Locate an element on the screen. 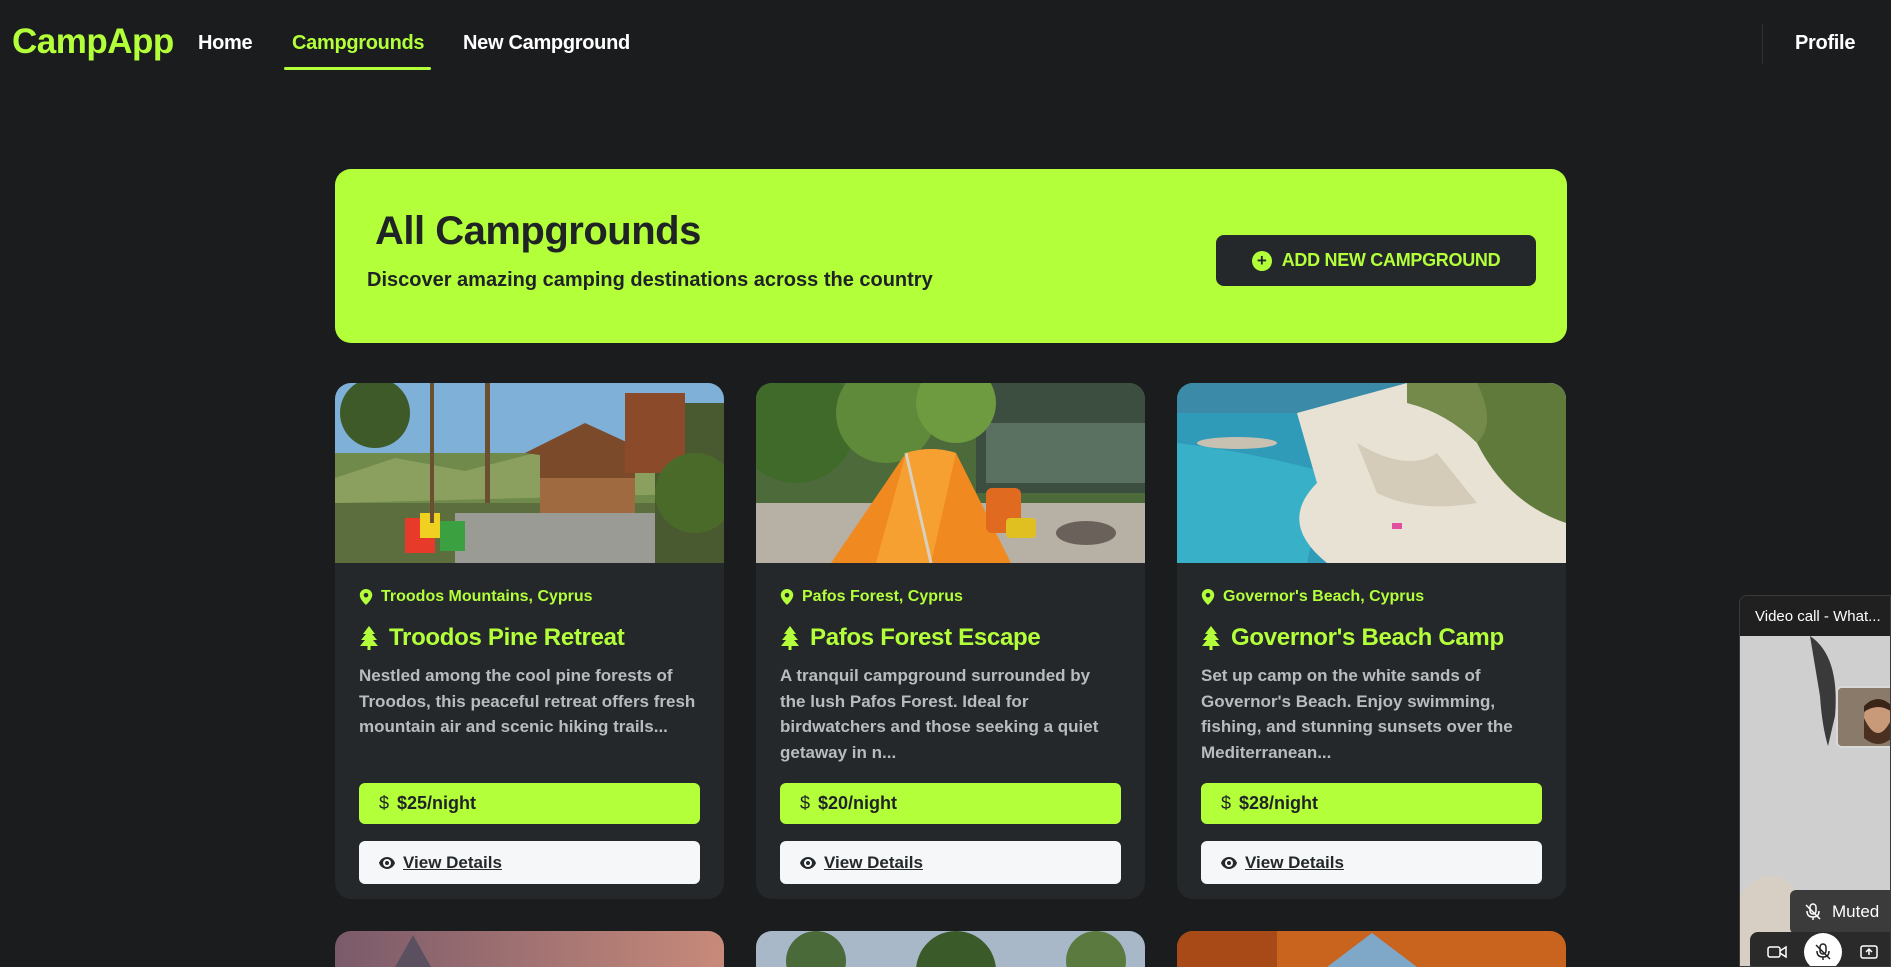 The width and height of the screenshot is (1891, 967). campground-title: Pafos Forest Escape is located at coordinates (910, 638).